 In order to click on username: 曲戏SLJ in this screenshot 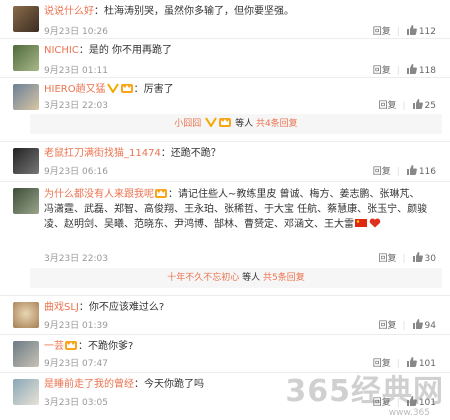, I will do `click(61, 307)`.